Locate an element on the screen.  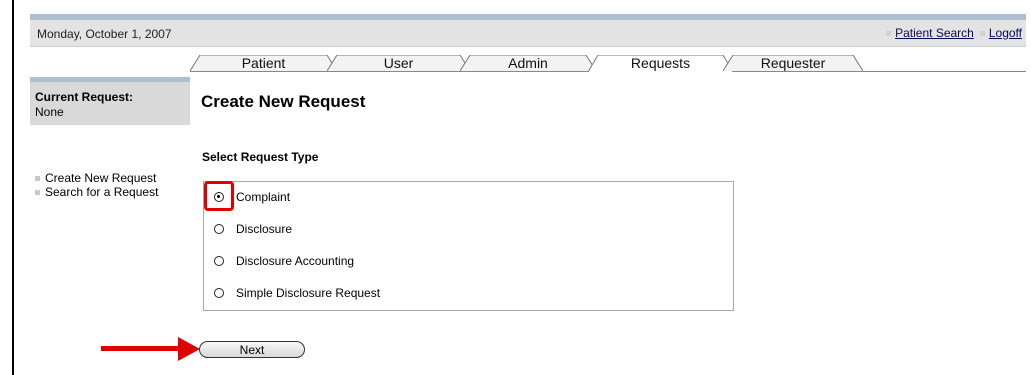
current-request-title: Current Request: is located at coordinates (84, 97).